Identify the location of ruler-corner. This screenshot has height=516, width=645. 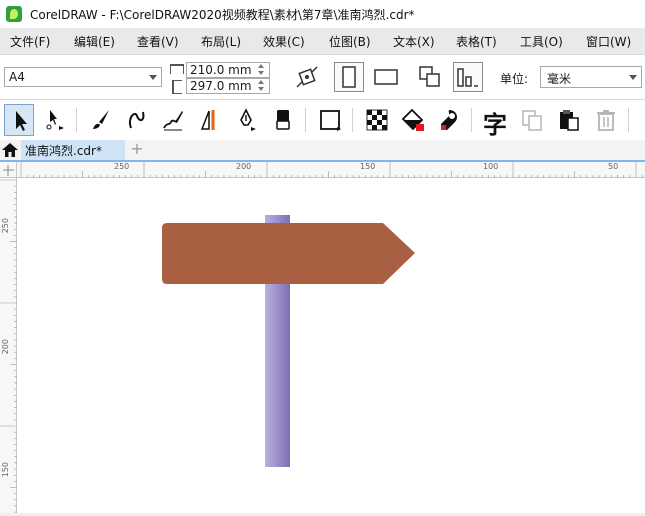
(8, 170).